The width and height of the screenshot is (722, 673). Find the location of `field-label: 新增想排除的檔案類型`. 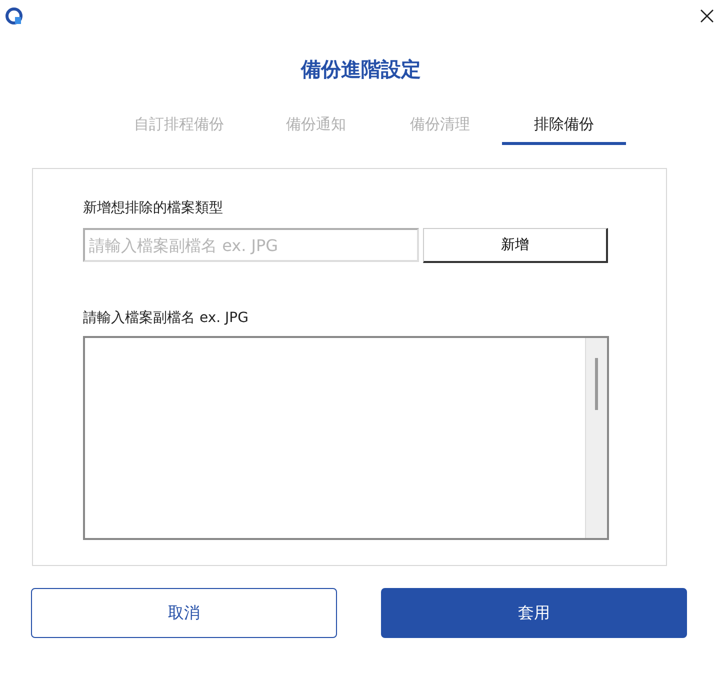

field-label: 新增想排除的檔案類型 is located at coordinates (153, 208).